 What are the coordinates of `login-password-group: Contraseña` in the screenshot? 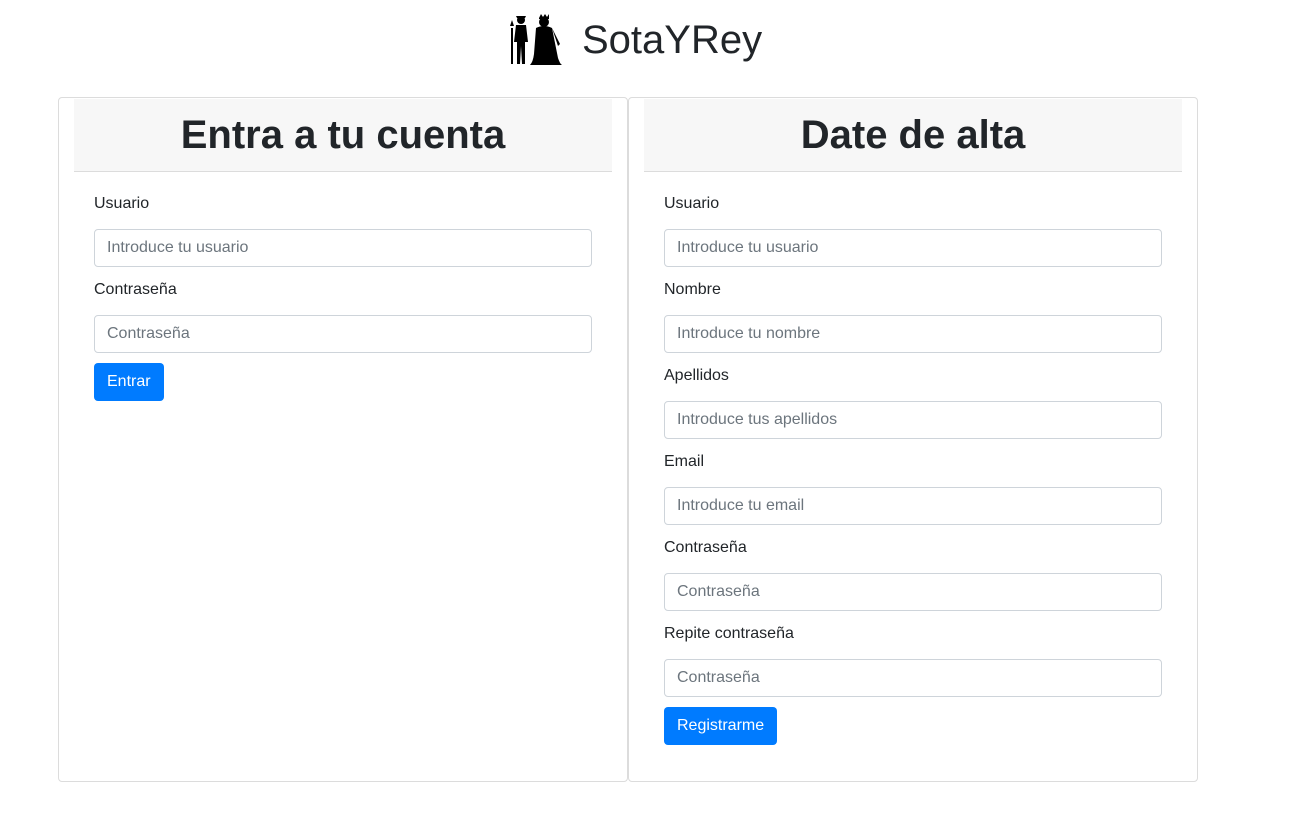 It's located at (343, 316).